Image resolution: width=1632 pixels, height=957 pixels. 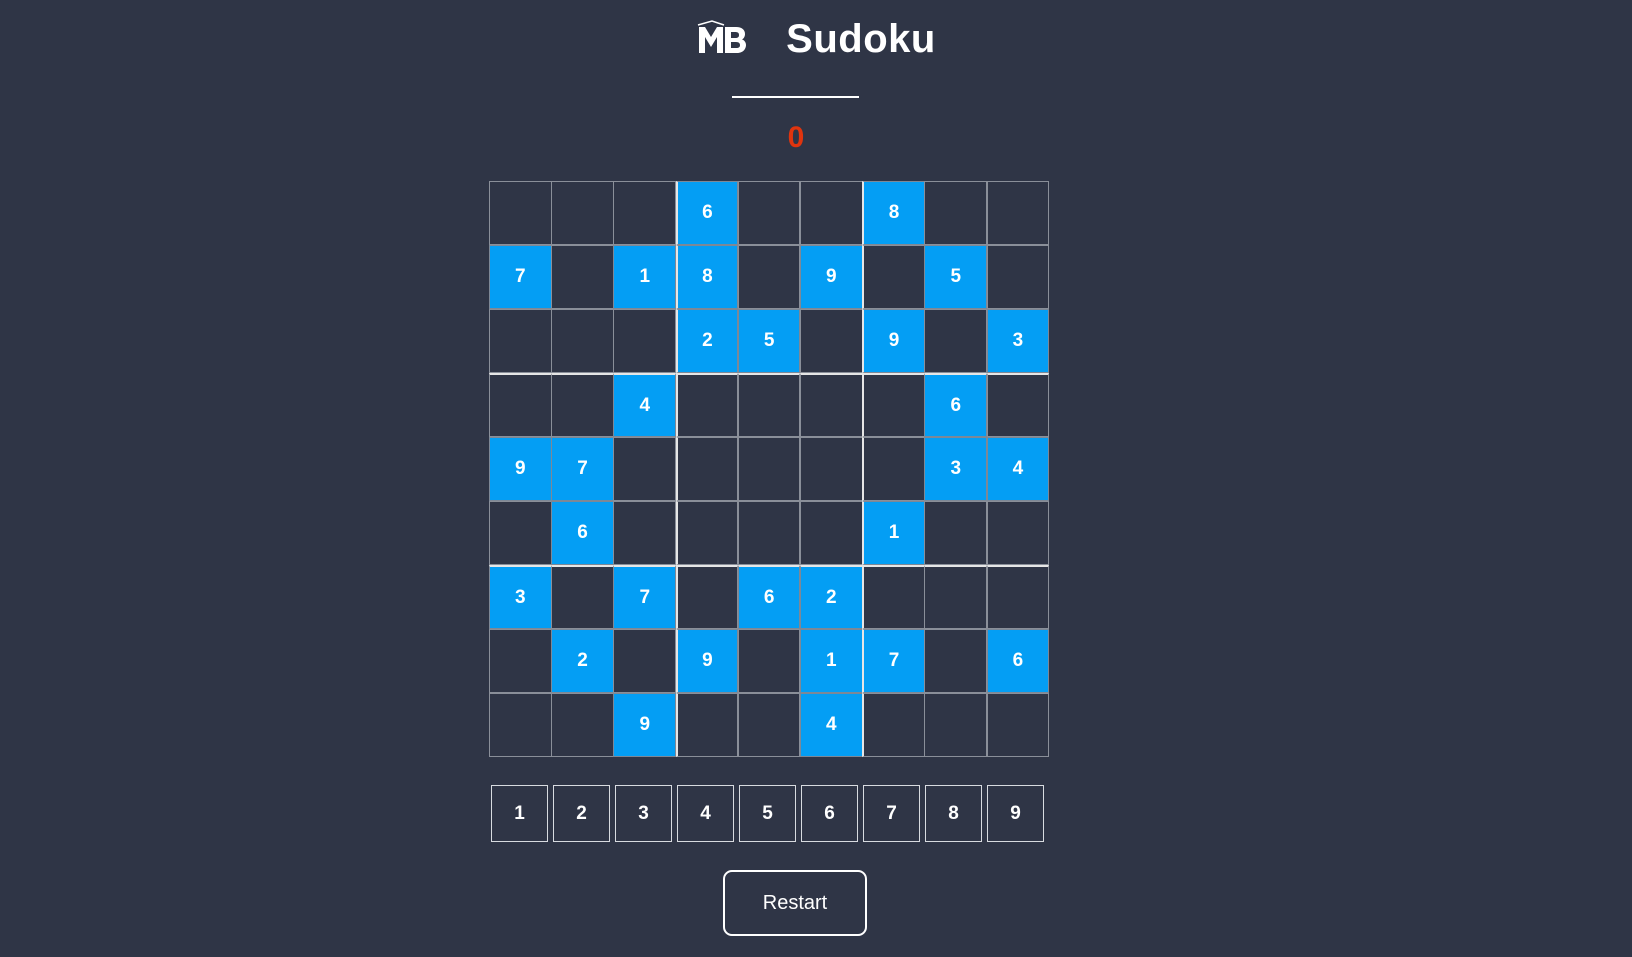 I want to click on number-button-6: 6, so click(x=829, y=813).